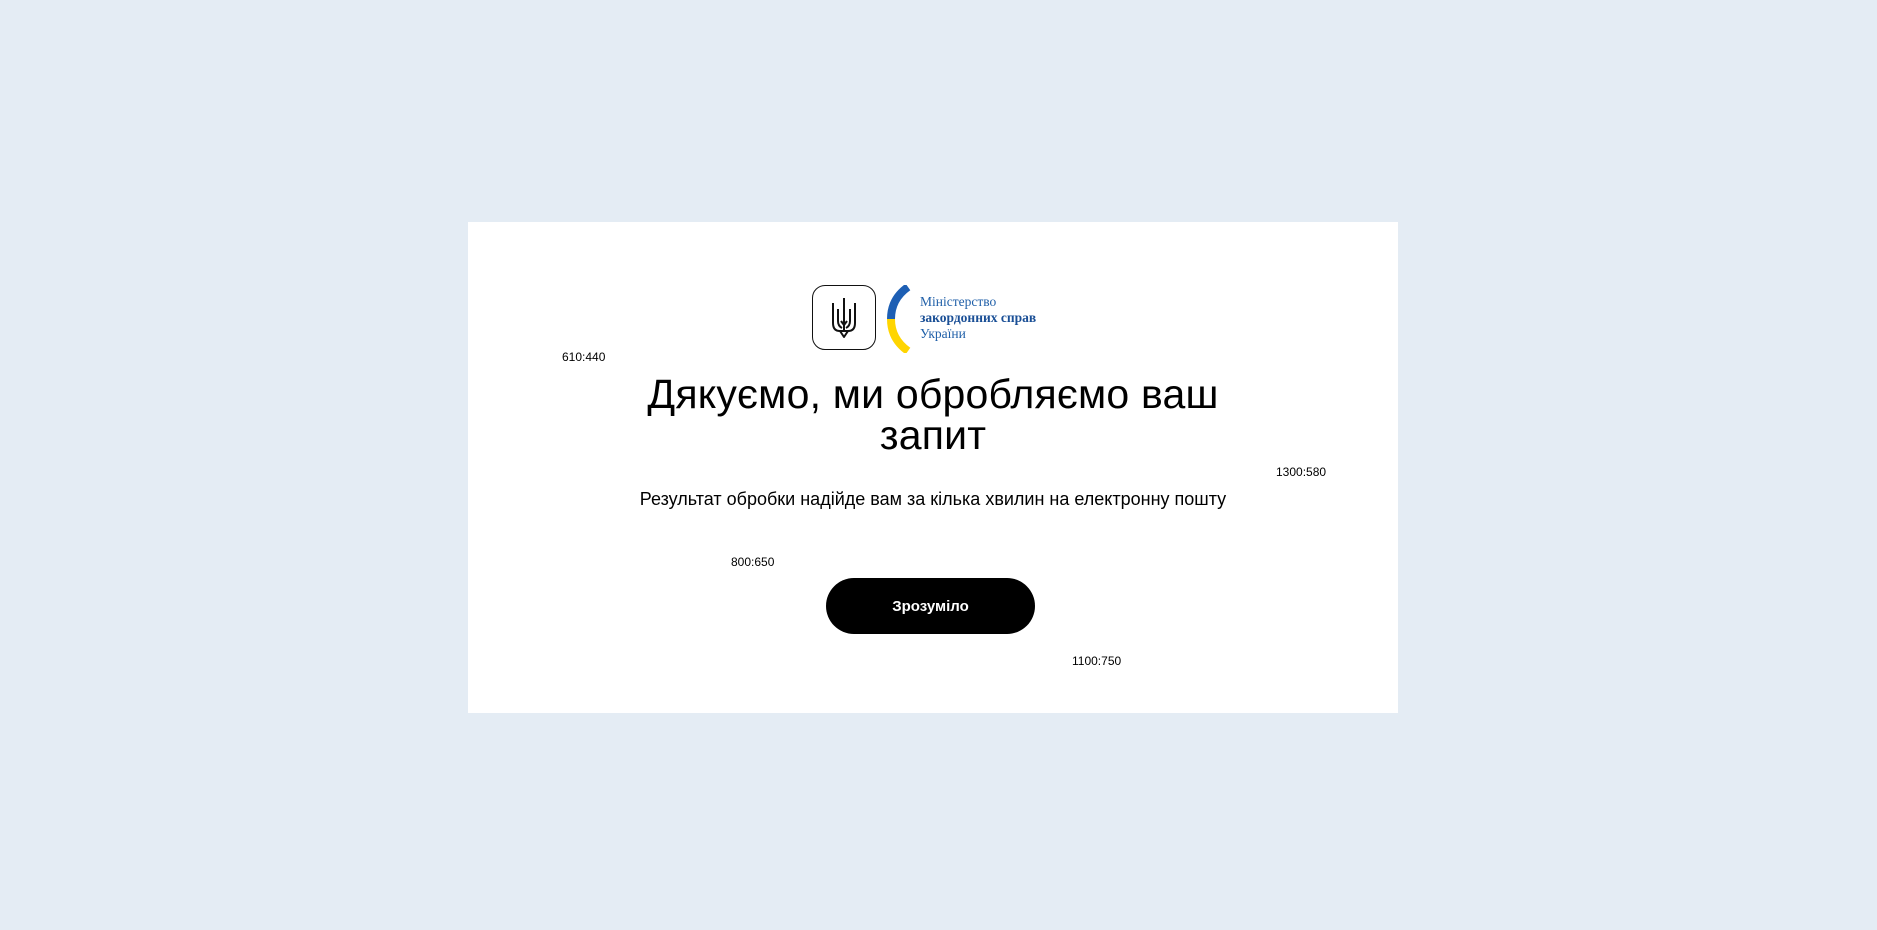 The width and height of the screenshot is (1877, 930). I want to click on coordinate-label-1: 610:440, so click(584, 357).